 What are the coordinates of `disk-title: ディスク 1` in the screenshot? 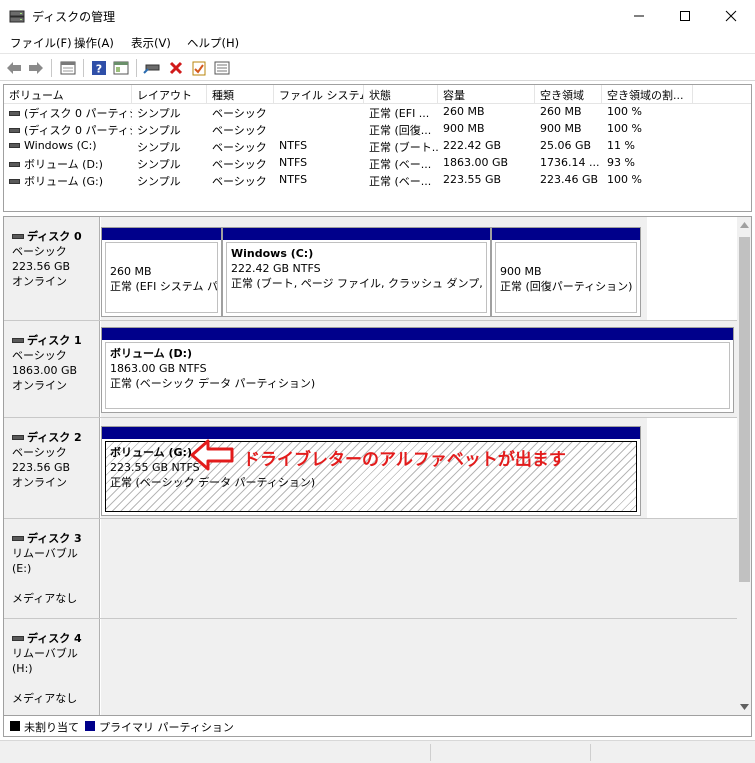 It's located at (54, 340).